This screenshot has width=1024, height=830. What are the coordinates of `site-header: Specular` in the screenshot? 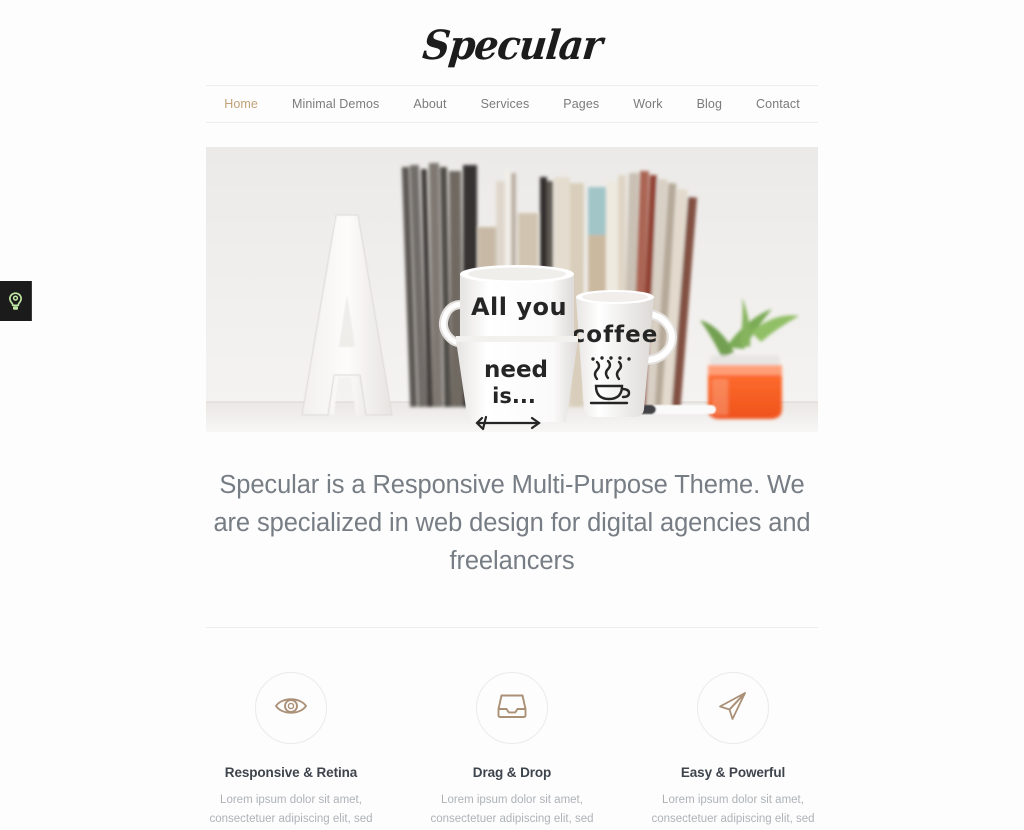 It's located at (512, 42).